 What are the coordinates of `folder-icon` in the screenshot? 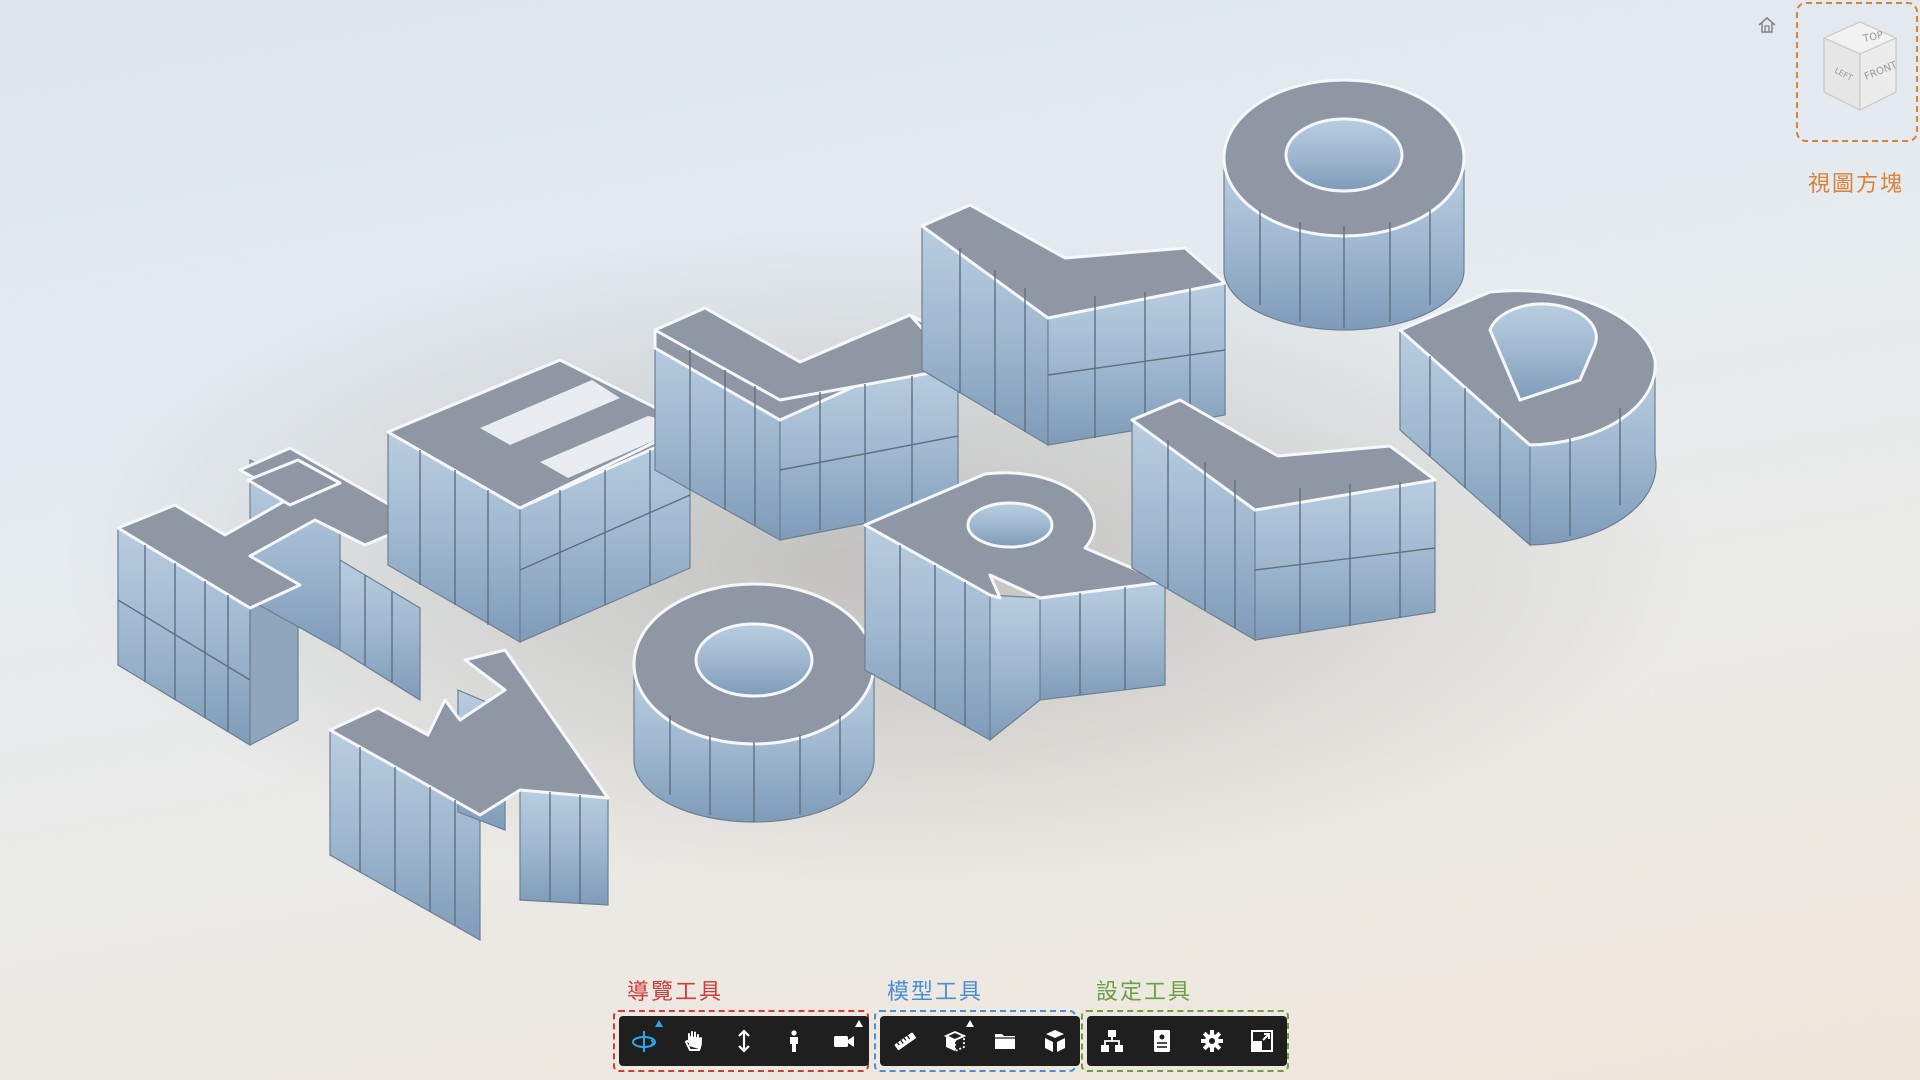 It's located at (1005, 1041).